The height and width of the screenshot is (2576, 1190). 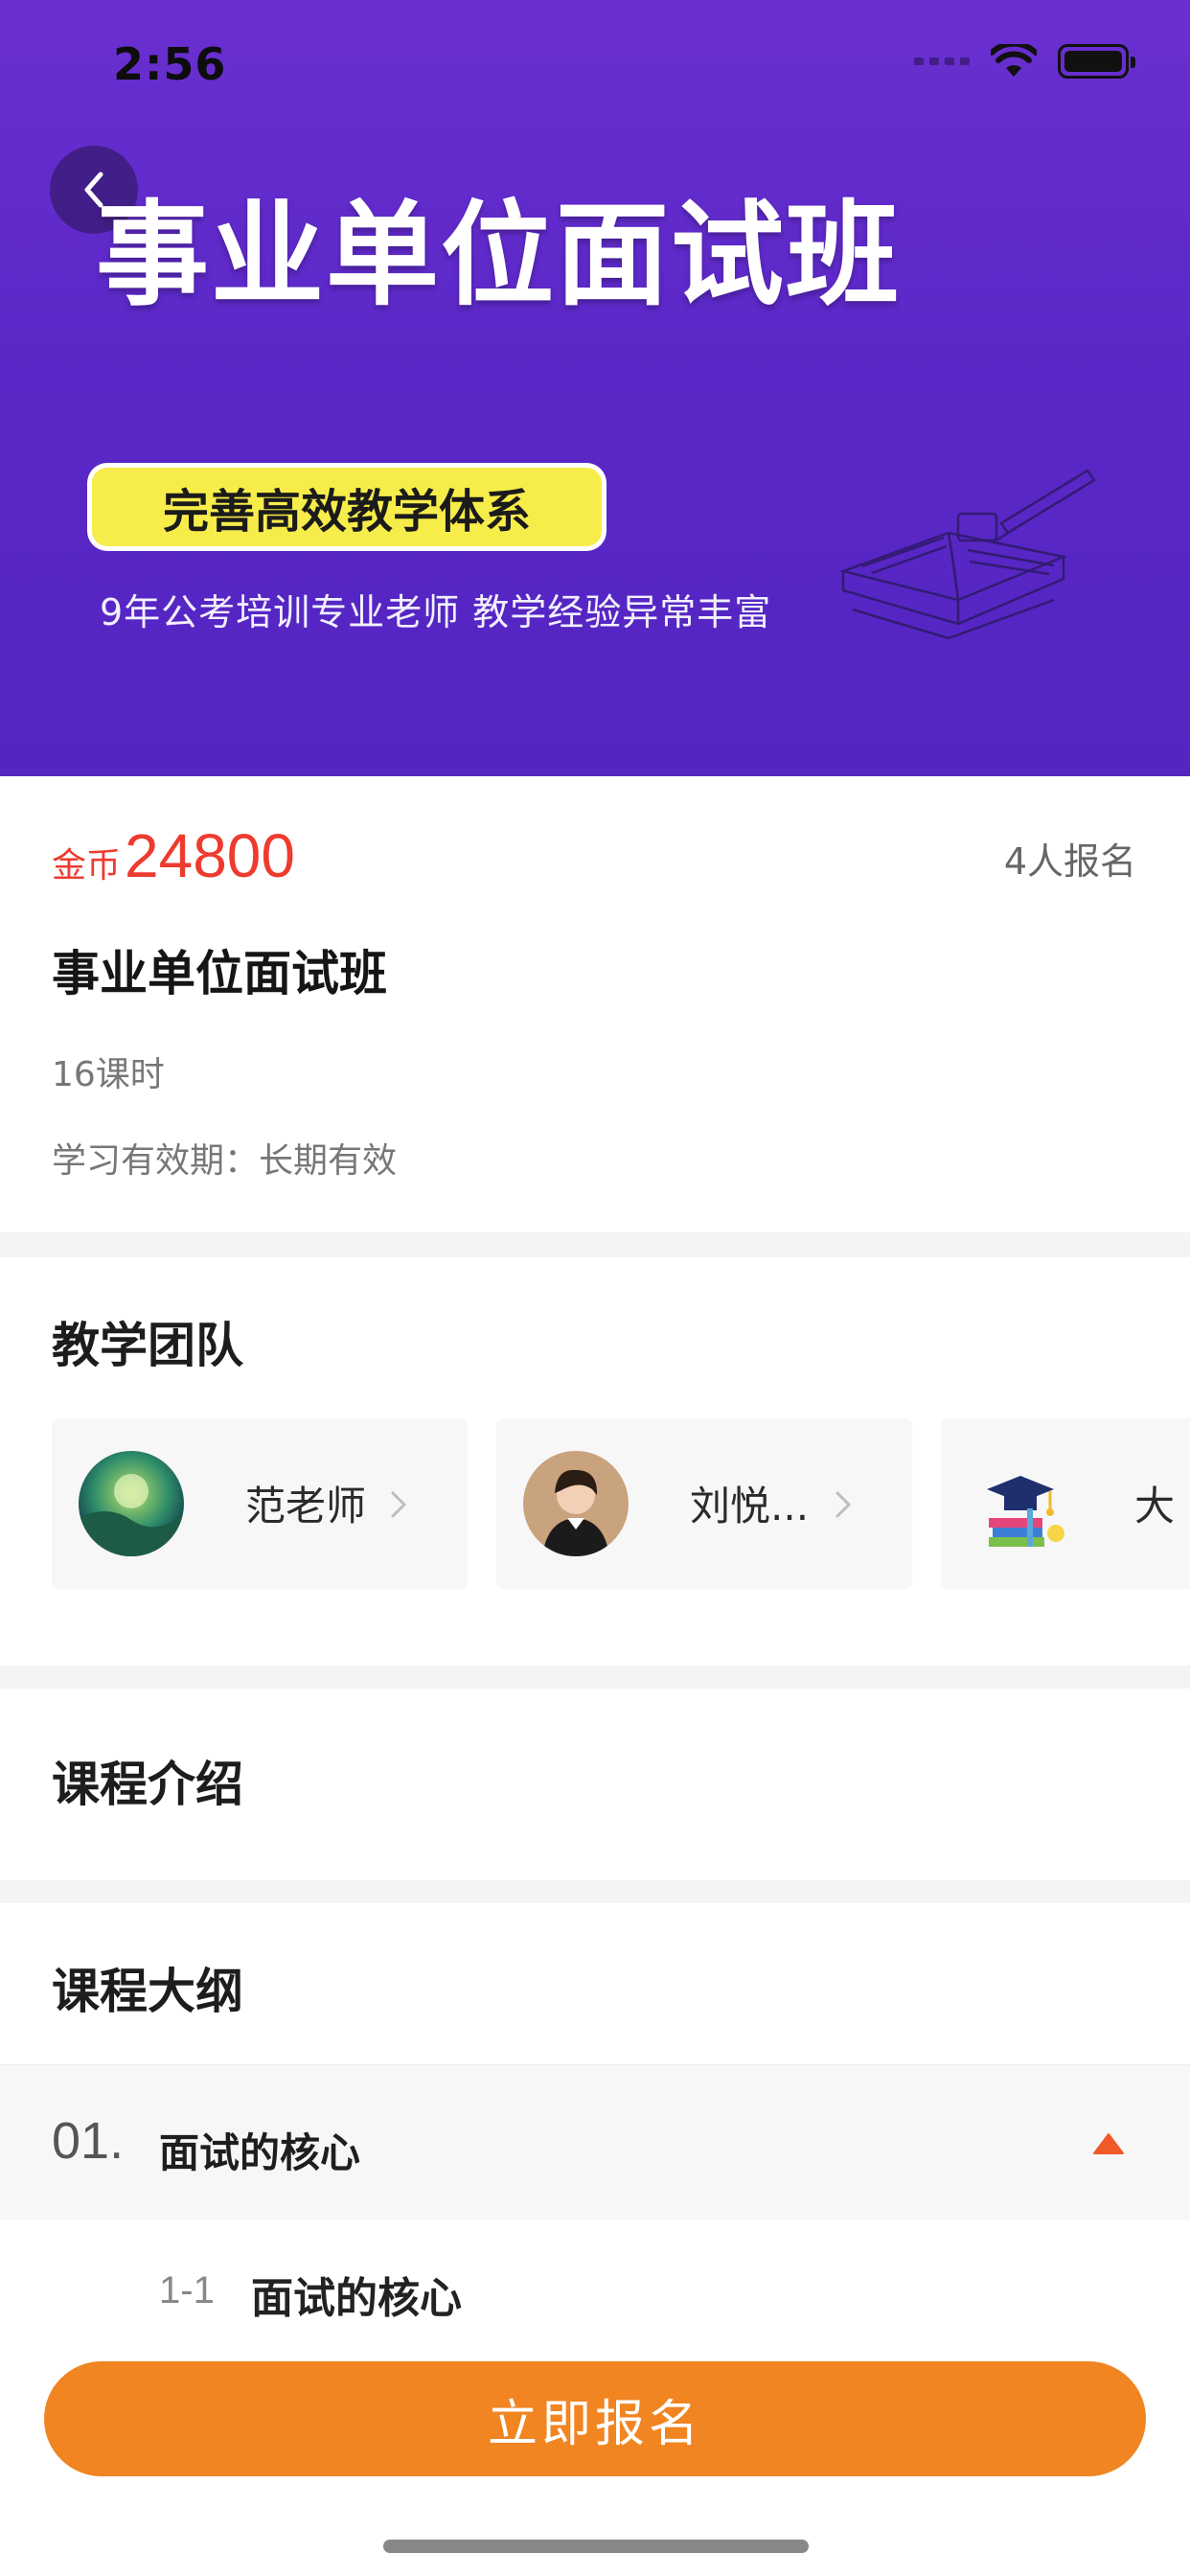 What do you see at coordinates (220, 973) in the screenshot?
I see `course-title: 事业单位面试班` at bounding box center [220, 973].